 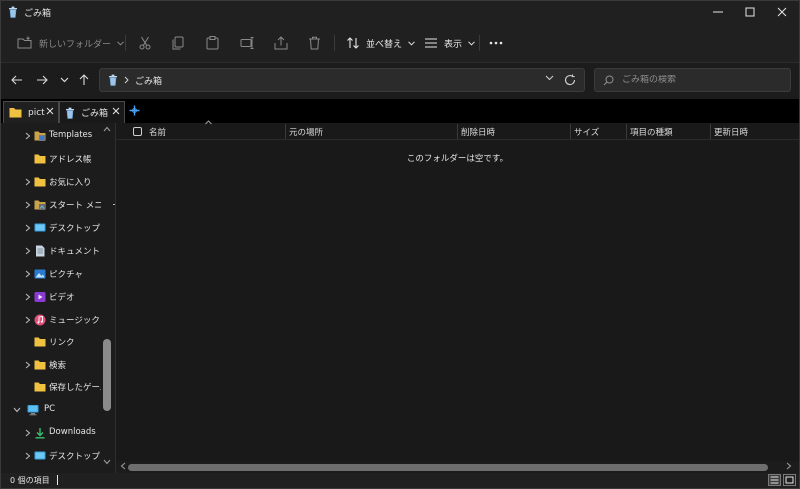 I want to click on paste-icon, so click(x=212, y=43).